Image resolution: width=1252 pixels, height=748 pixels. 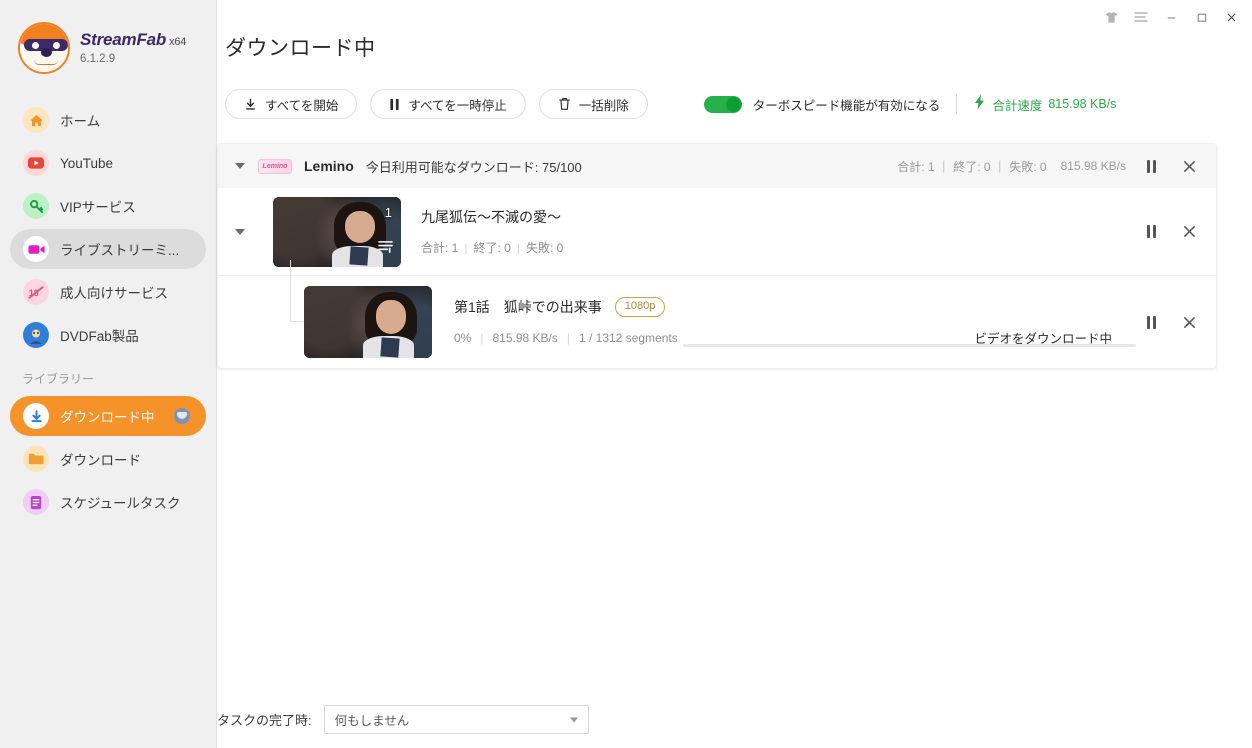 What do you see at coordinates (628, 337) in the screenshot?
I see `episode-segments: 1 / 1312 segments` at bounding box center [628, 337].